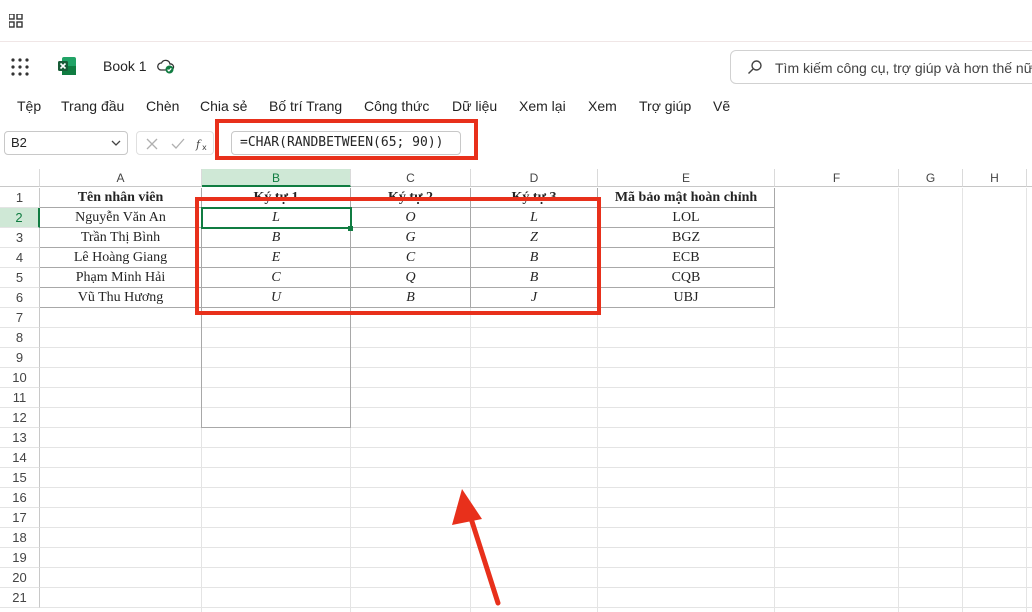 The height and width of the screenshot is (612, 1032). Describe the element at coordinates (19, 142) in the screenshot. I see `name-box-value: B2` at that location.